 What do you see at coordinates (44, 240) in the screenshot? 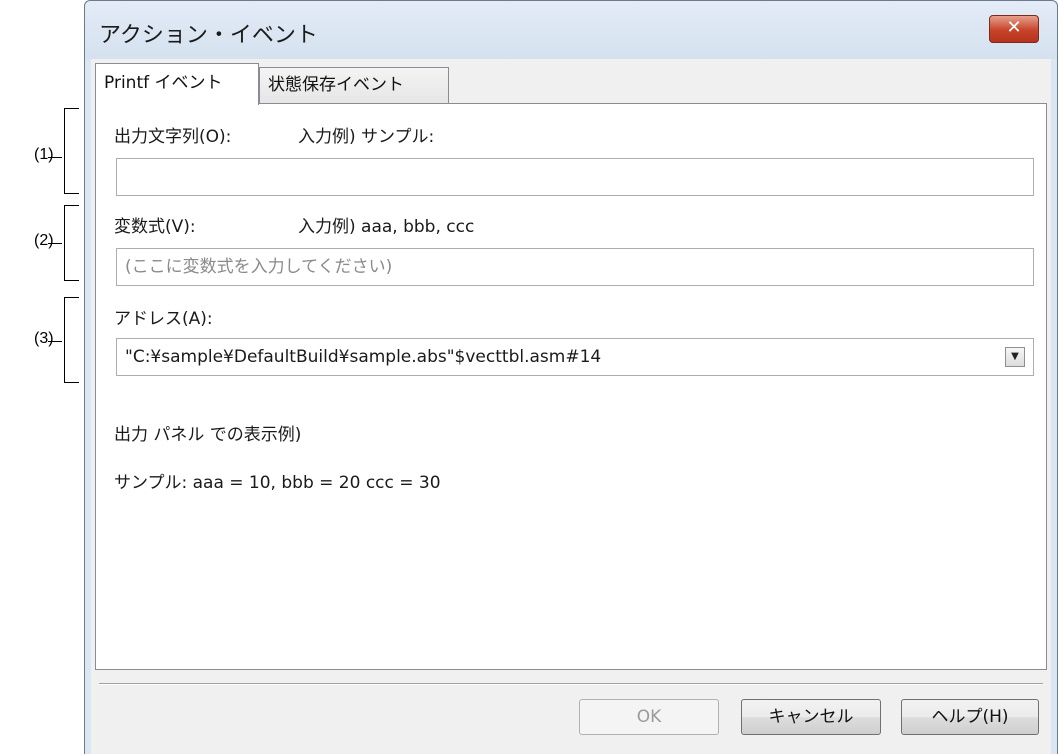
I see `annotation-label-2: (2)` at bounding box center [44, 240].